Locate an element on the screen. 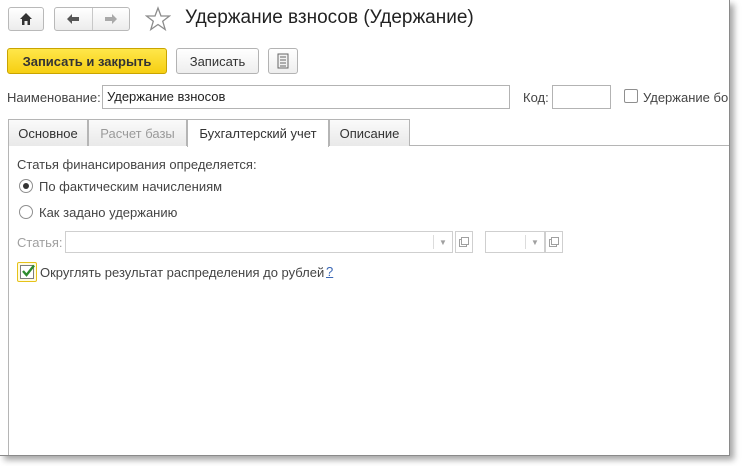 This screenshot has width=742, height=466. arrow-right-icon is located at coordinates (110, 19).